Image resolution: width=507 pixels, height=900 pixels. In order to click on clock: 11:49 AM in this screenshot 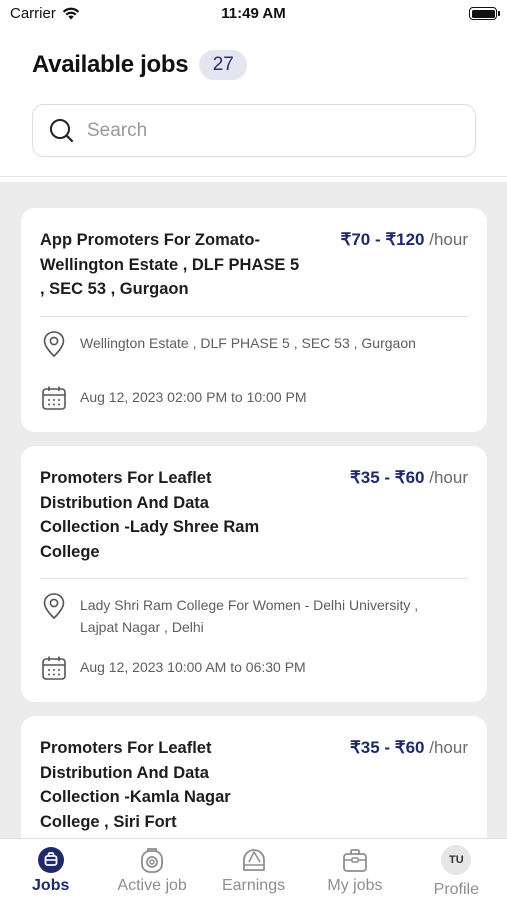, I will do `click(253, 13)`.